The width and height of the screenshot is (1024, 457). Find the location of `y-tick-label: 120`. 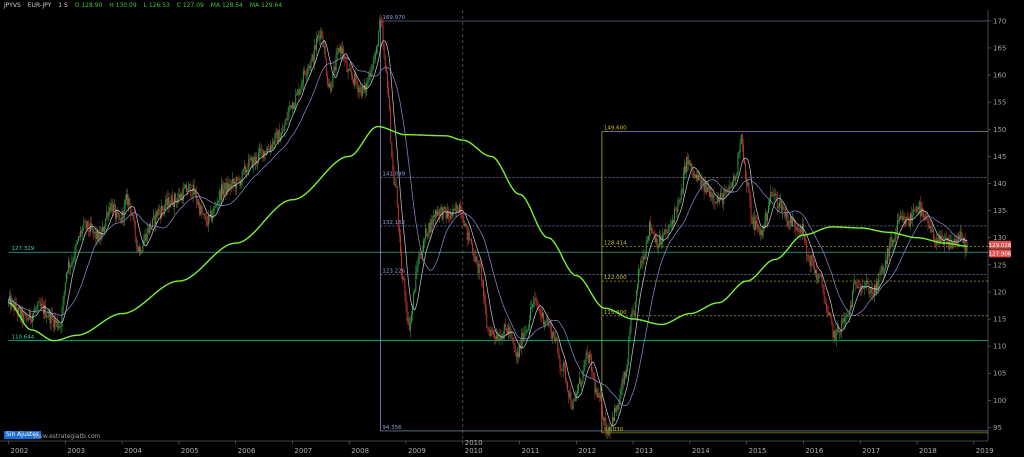

y-tick-label: 120 is located at coordinates (999, 292).